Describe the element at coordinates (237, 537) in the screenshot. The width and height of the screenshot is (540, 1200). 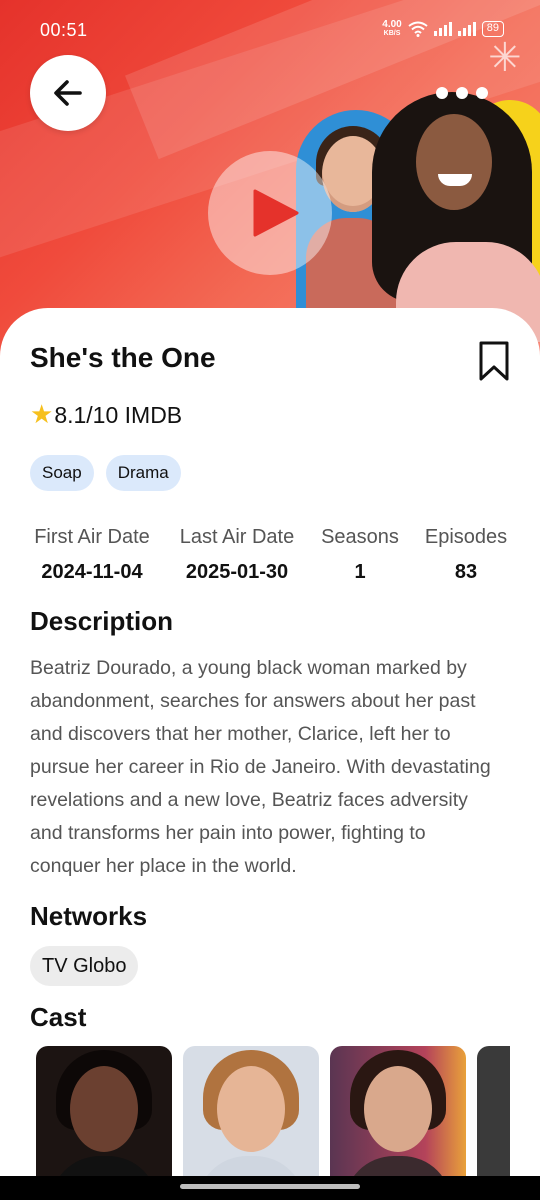
I see `stat-label: Last Air Date` at that location.